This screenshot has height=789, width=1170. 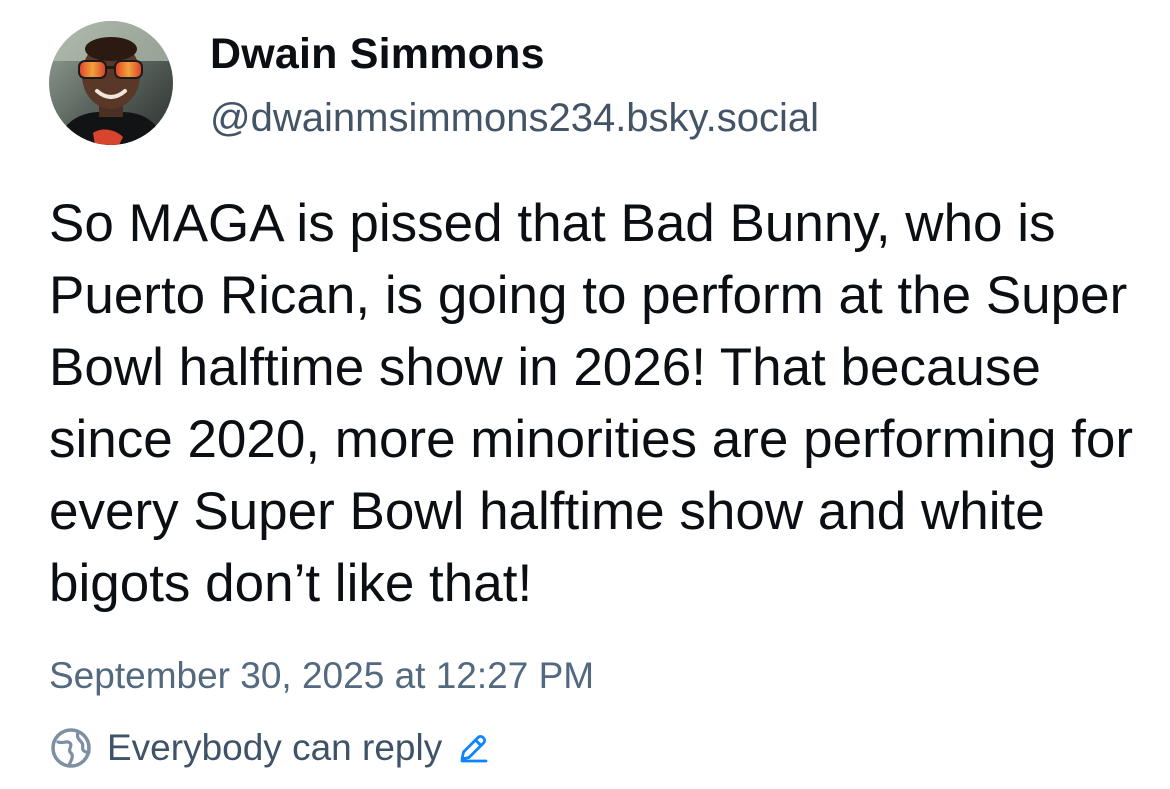 What do you see at coordinates (473, 748) in the screenshot?
I see `pencil-icon` at bounding box center [473, 748].